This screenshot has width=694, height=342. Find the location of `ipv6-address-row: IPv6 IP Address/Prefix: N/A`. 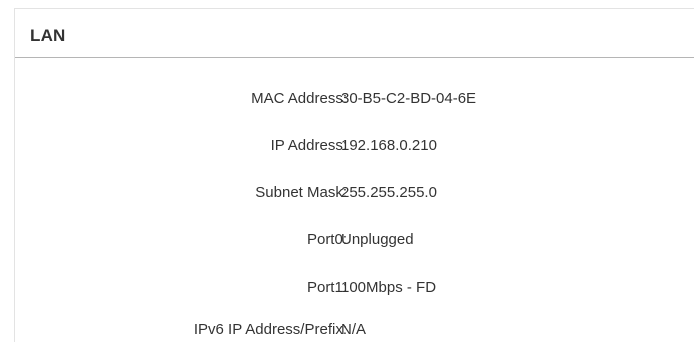

ipv6-address-row: IPv6 IP Address/Prefix: N/A is located at coordinates (354, 330).